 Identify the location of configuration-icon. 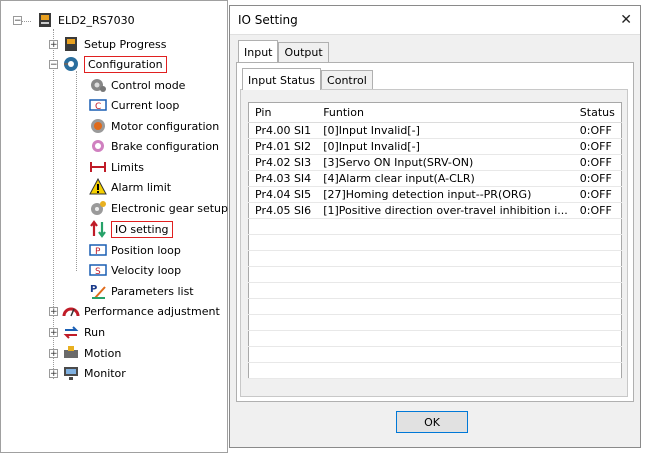
(71, 64).